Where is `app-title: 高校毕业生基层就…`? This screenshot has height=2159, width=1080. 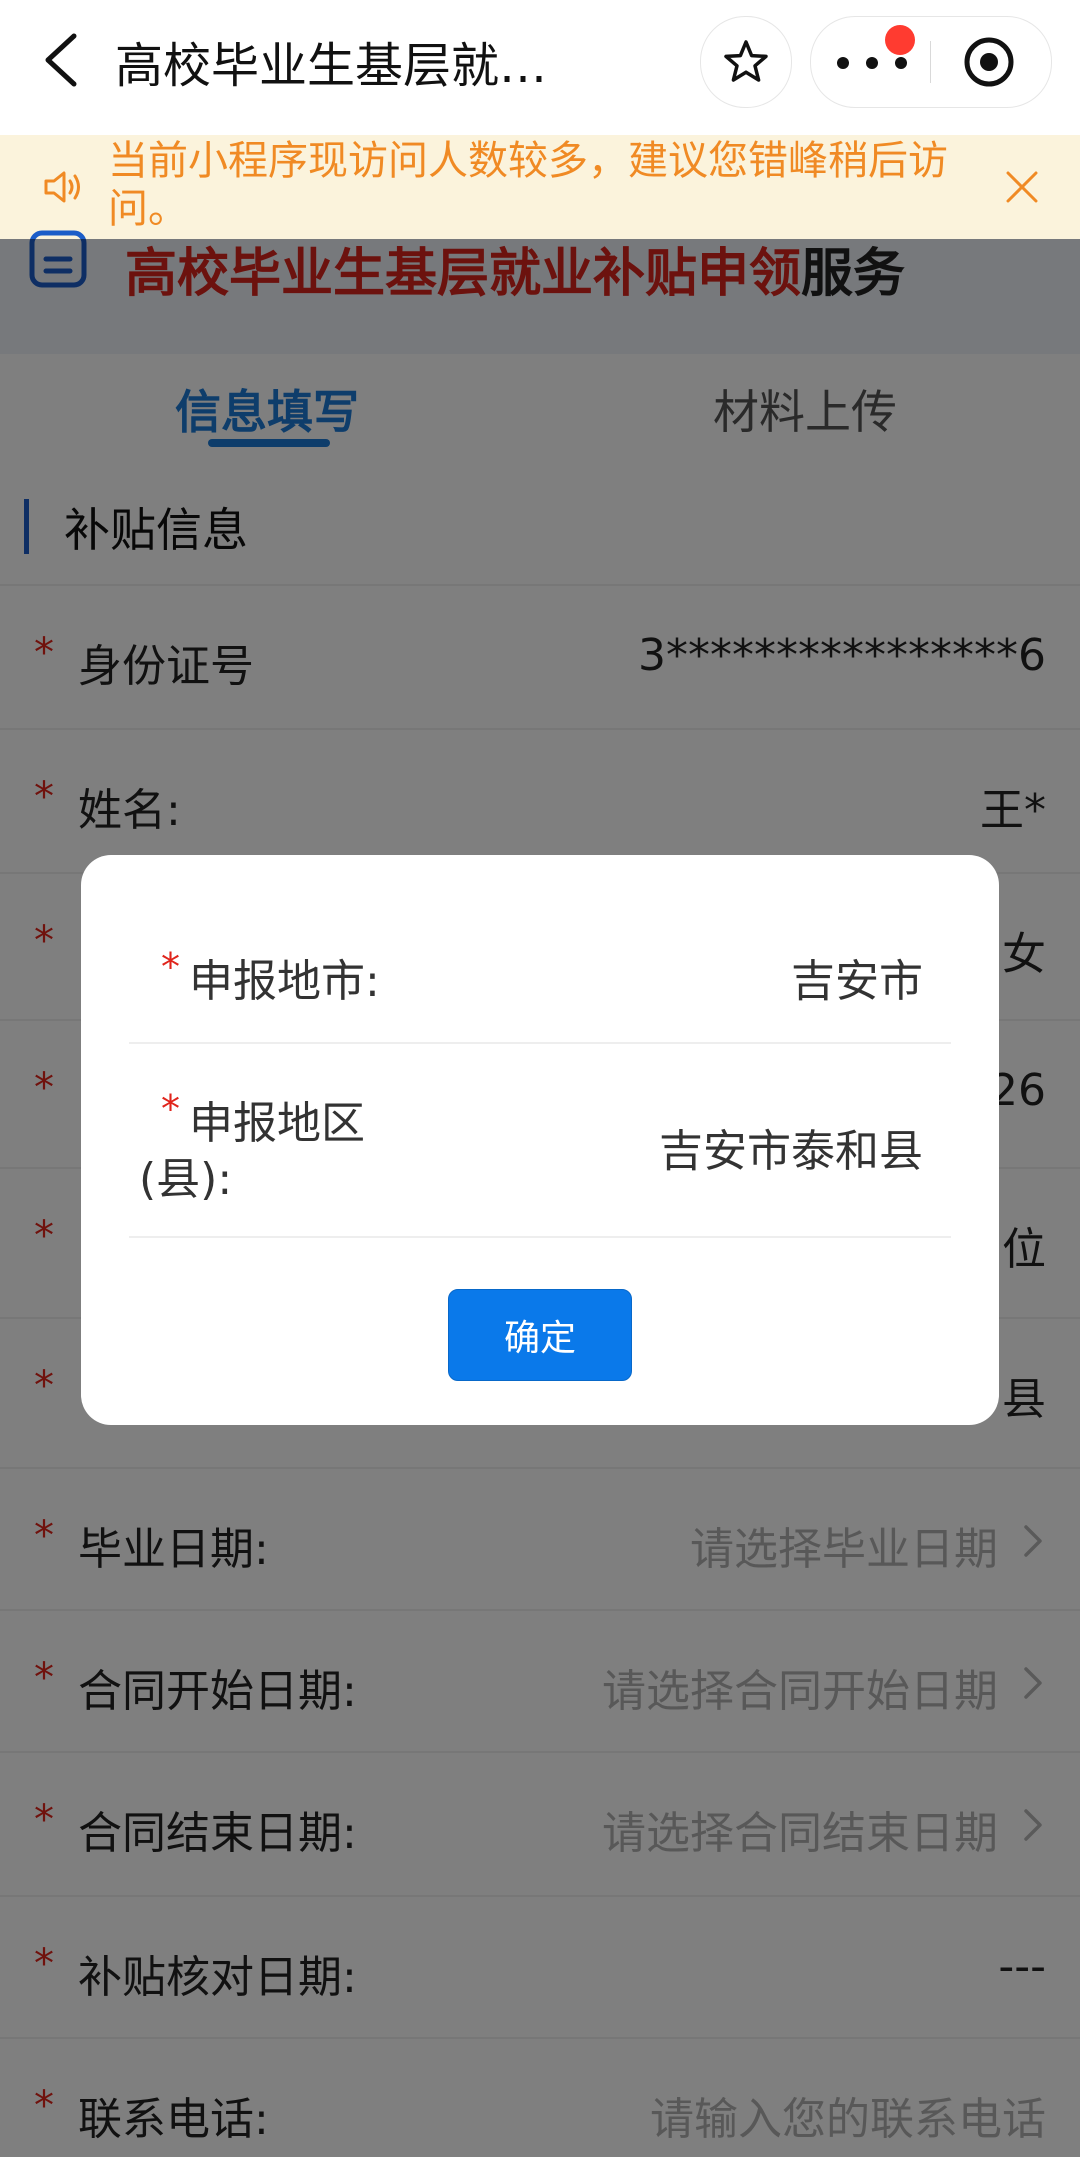
app-title: 高校毕业生基层就… is located at coordinates (331, 66).